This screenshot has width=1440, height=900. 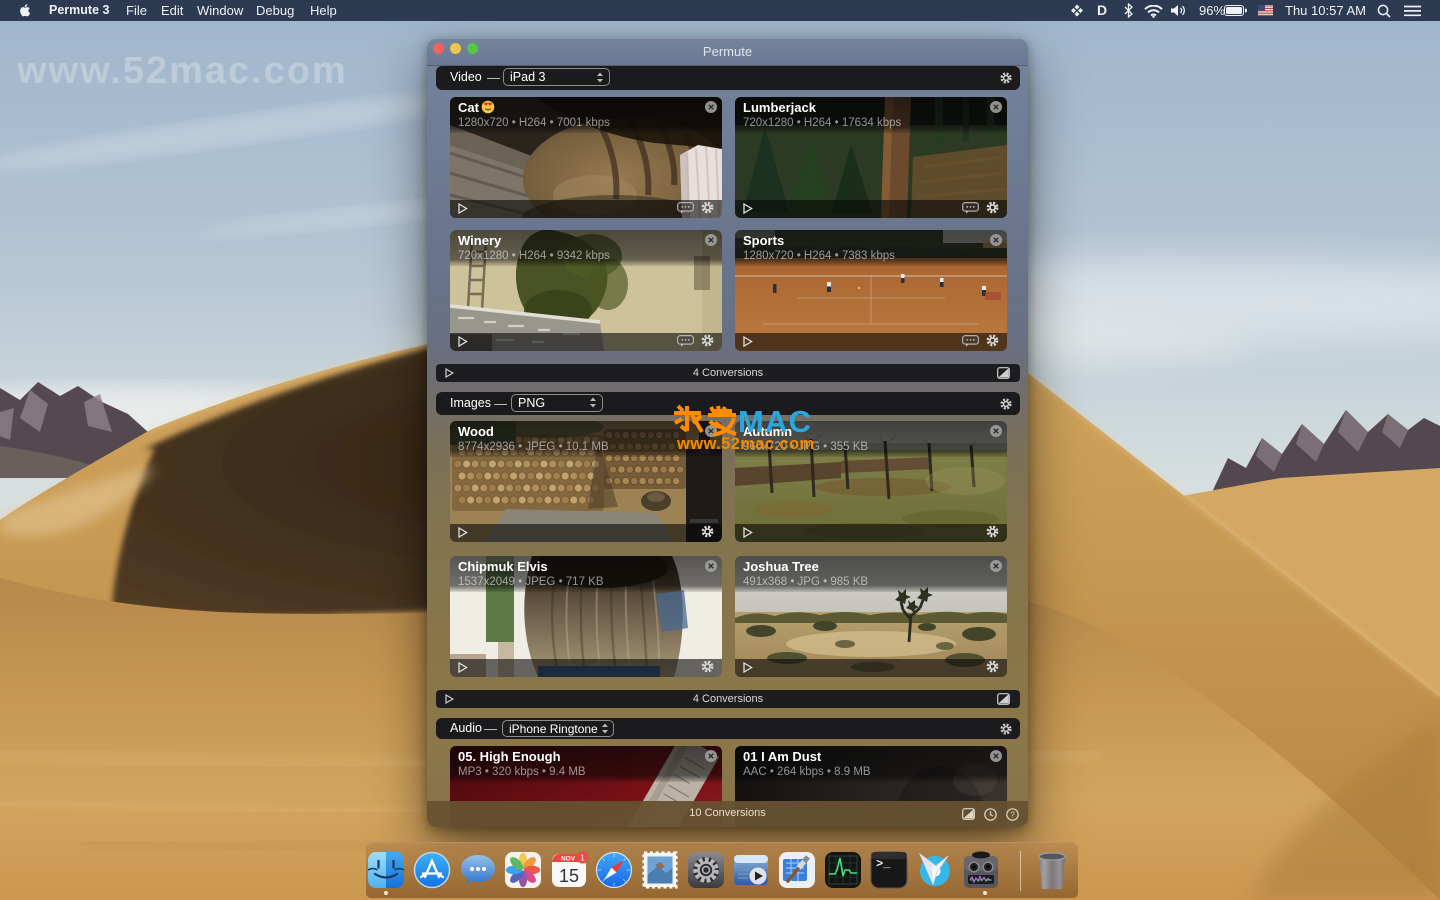 What do you see at coordinates (569, 876) in the screenshot?
I see `svg-text: 15` at bounding box center [569, 876].